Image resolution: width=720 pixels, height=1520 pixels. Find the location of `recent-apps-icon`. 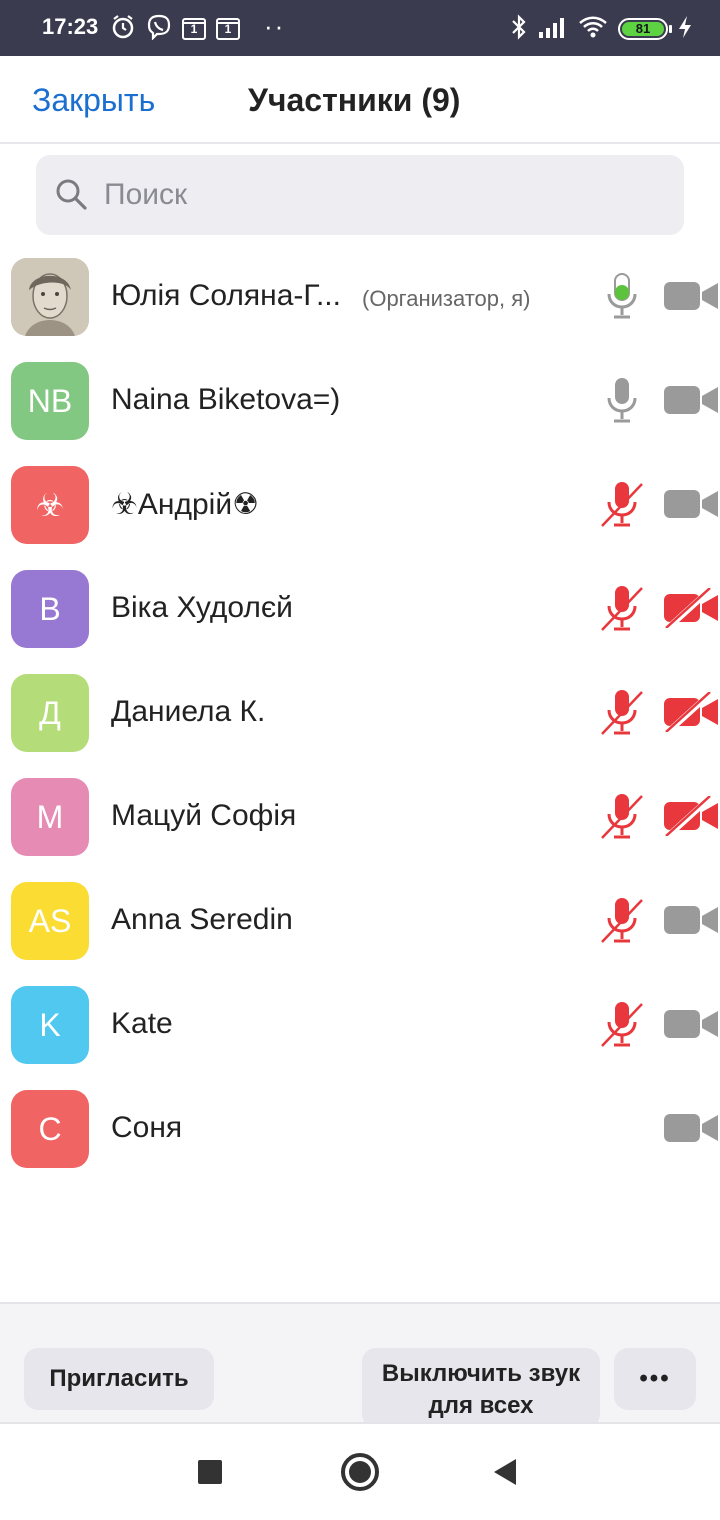

recent-apps-icon is located at coordinates (210, 1472).